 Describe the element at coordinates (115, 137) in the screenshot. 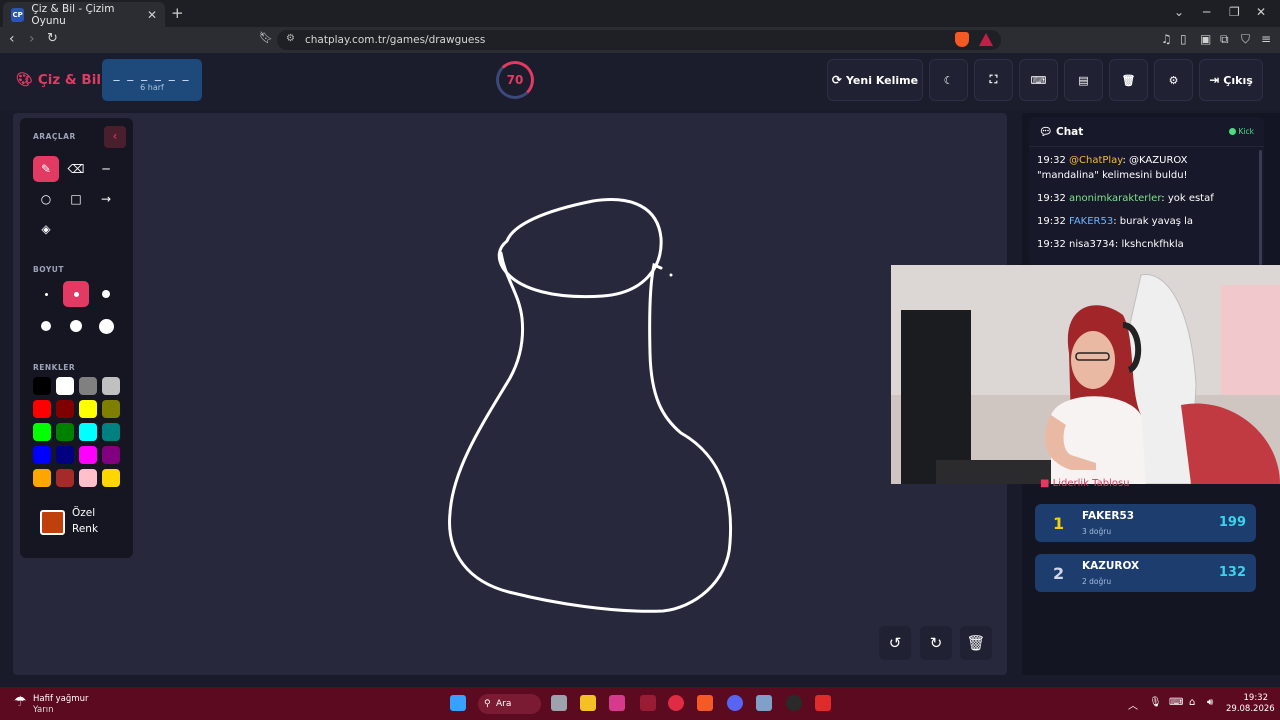

I see `collapse-panel-button: ‹` at that location.